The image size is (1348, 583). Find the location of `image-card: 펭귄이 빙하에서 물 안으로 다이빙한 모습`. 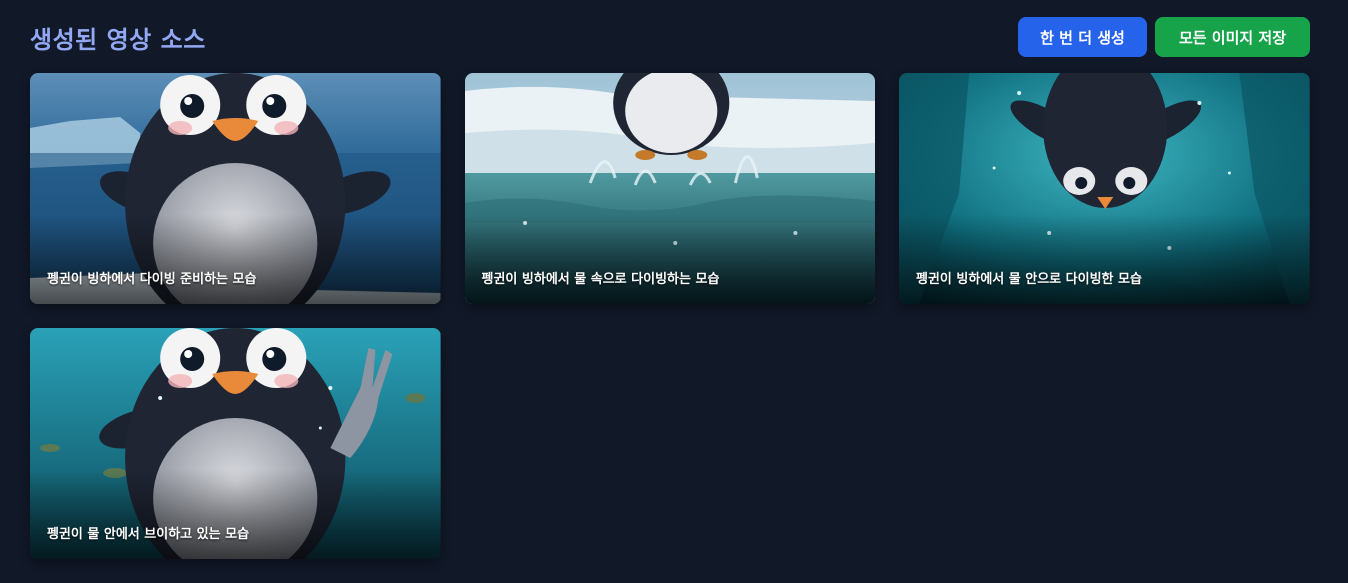

image-card: 펭귄이 빙하에서 물 안으로 다이빙한 모습 is located at coordinates (1104, 188).